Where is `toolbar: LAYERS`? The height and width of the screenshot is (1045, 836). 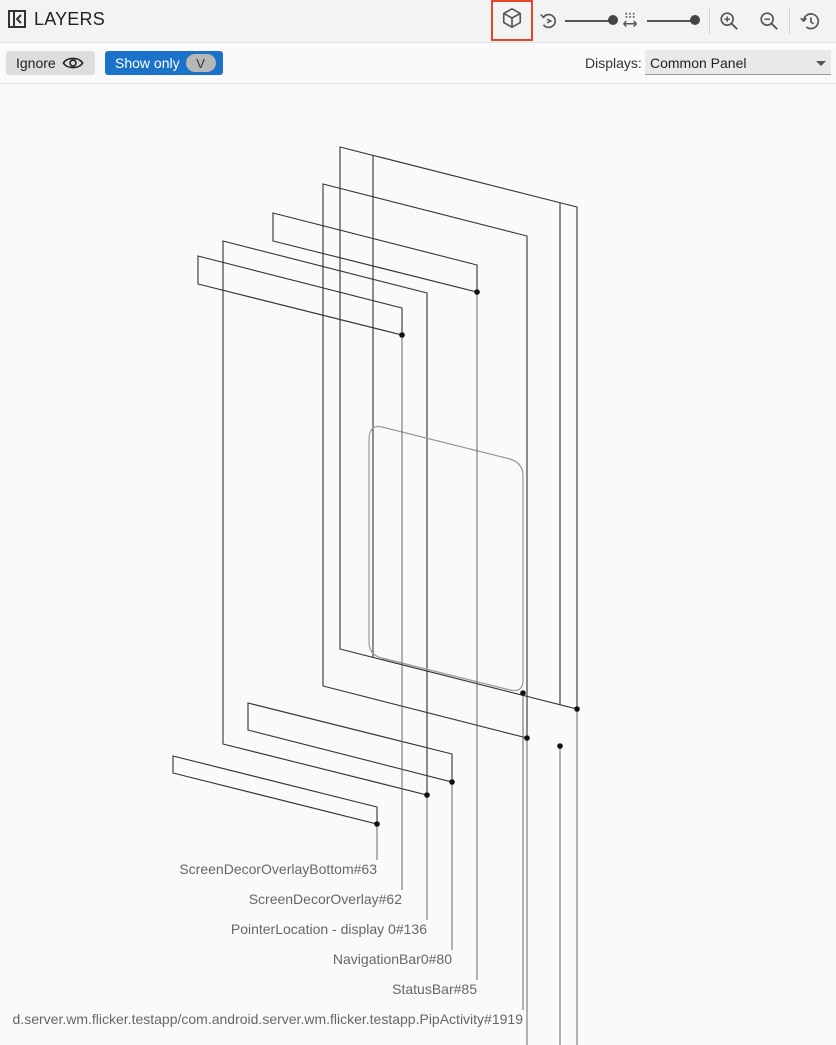
toolbar: LAYERS is located at coordinates (418, 21).